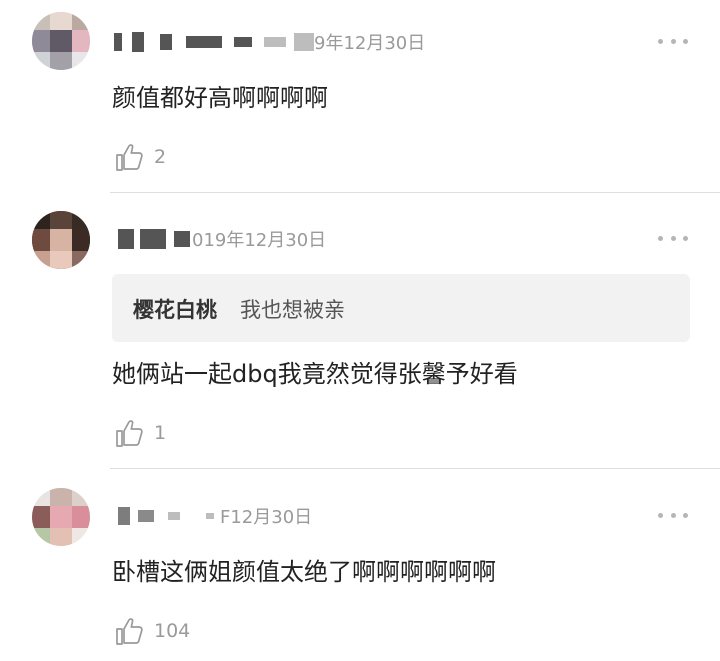 The width and height of the screenshot is (720, 661). I want to click on comment-text: 卧槽这俩姐颜值太绝了啊啊啊啊啊啊, so click(304, 572).